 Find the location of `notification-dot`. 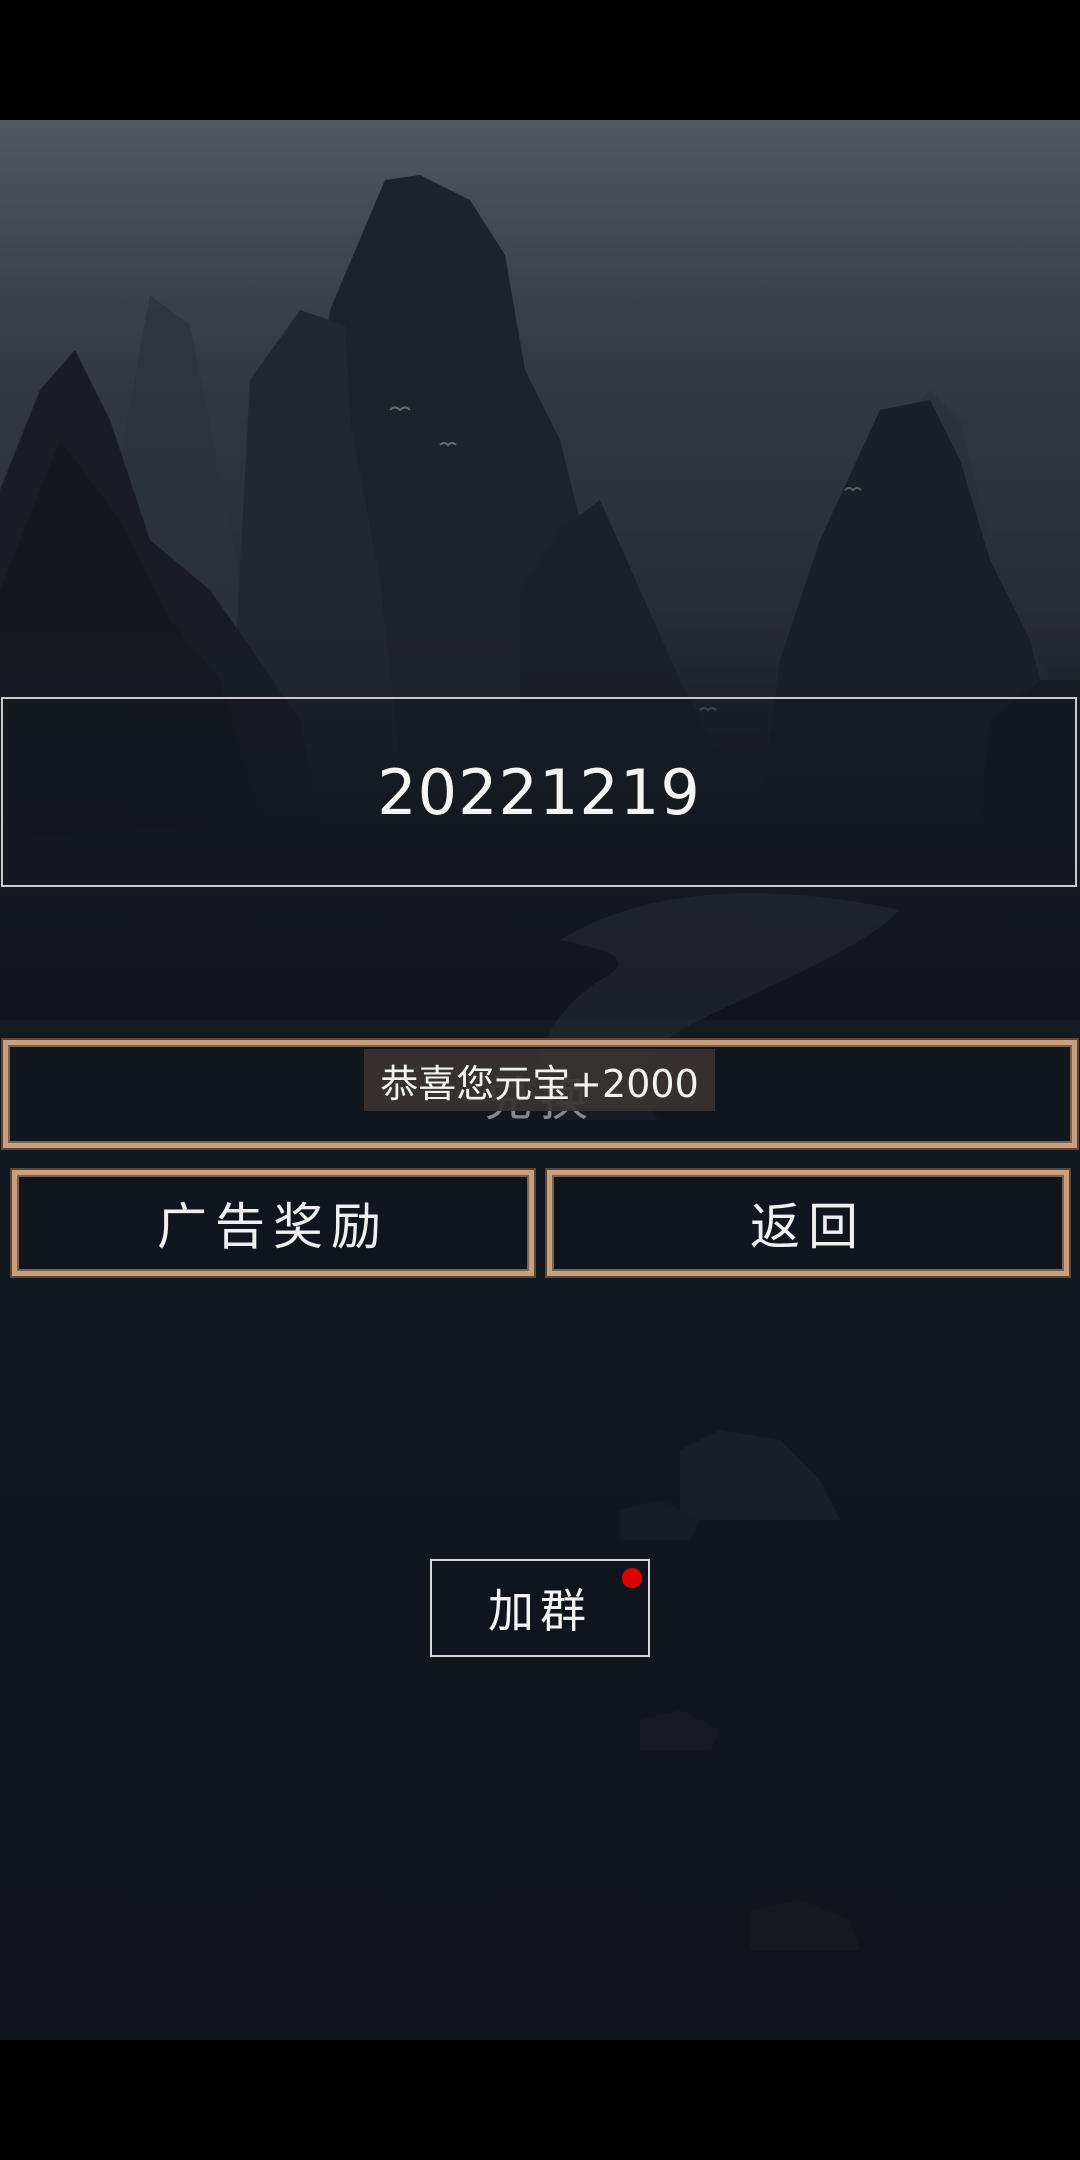

notification-dot is located at coordinates (632, 1578).